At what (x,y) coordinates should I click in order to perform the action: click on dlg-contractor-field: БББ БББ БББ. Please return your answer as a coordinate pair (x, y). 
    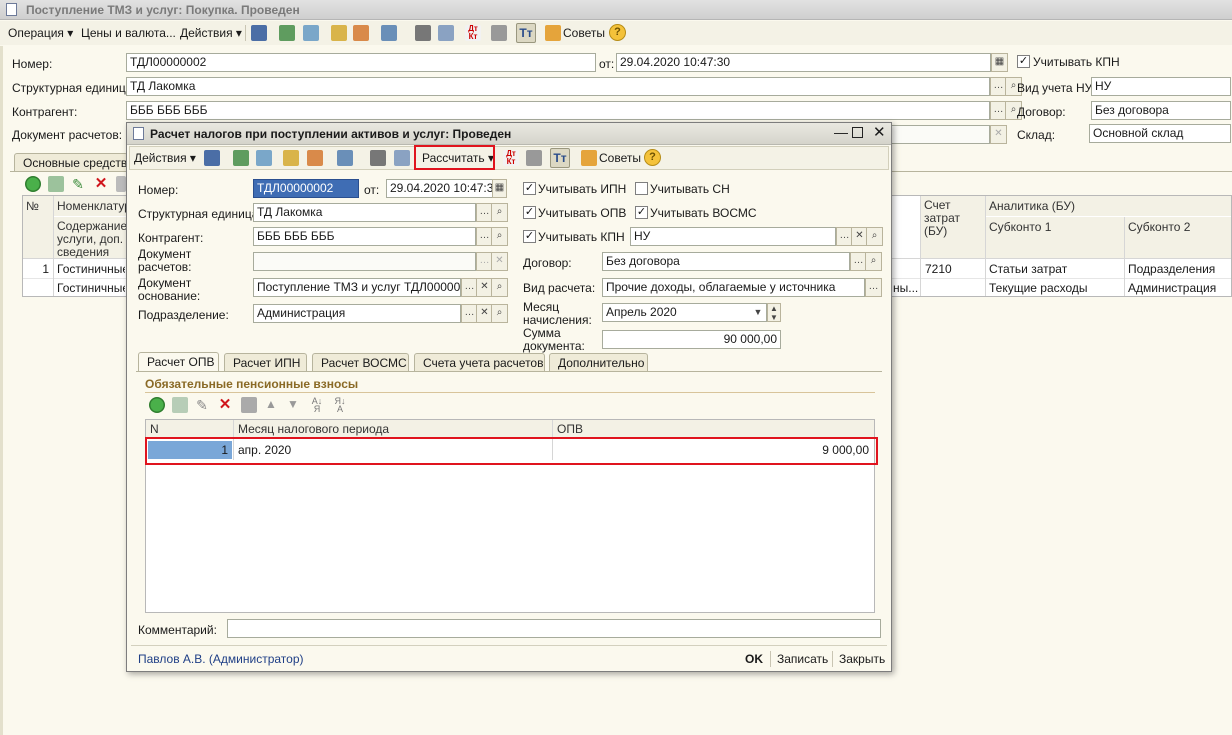
    Looking at the image, I should click on (364, 236).